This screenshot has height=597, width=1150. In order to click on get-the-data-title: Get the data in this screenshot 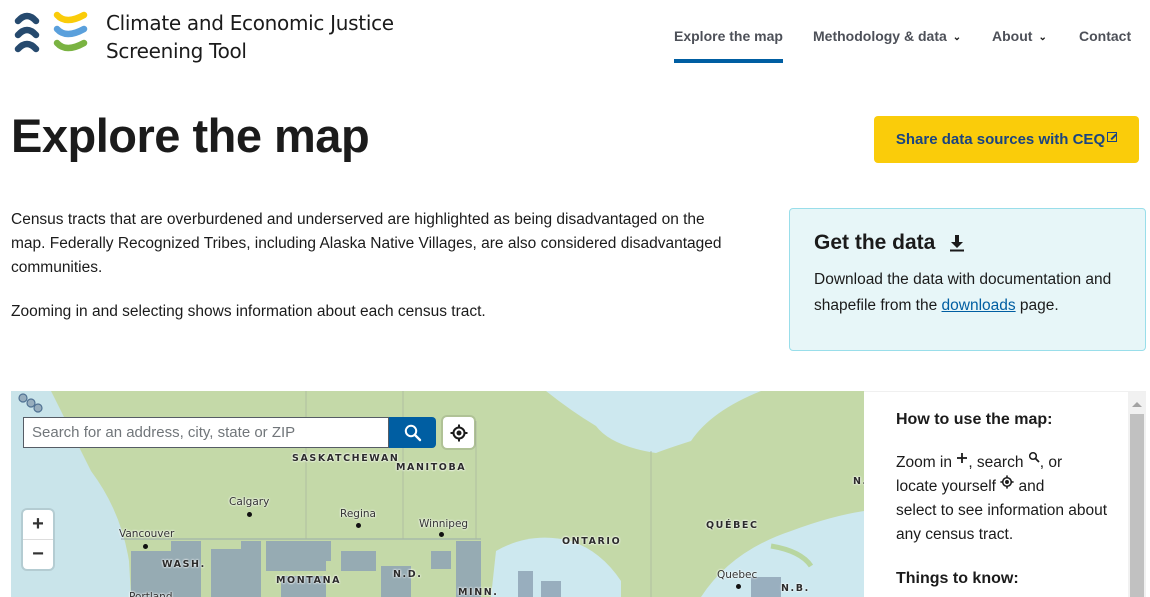, I will do `click(875, 242)`.